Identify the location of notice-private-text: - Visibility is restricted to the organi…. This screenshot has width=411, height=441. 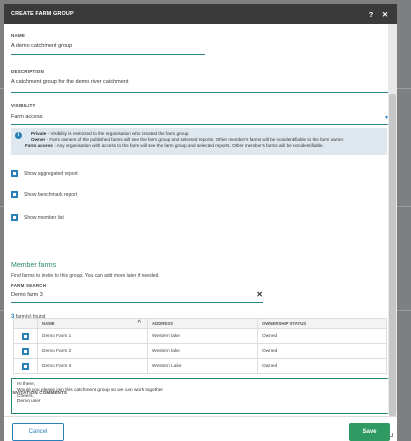
(118, 133).